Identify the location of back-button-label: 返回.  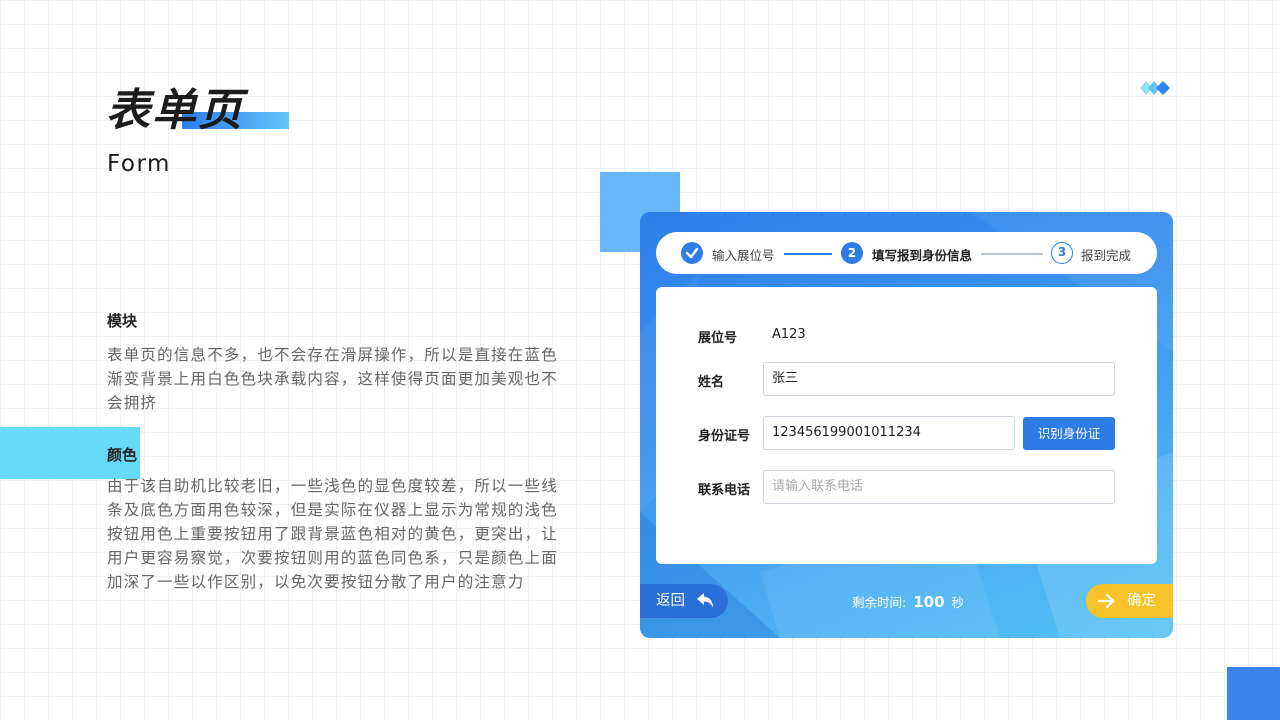
(670, 601).